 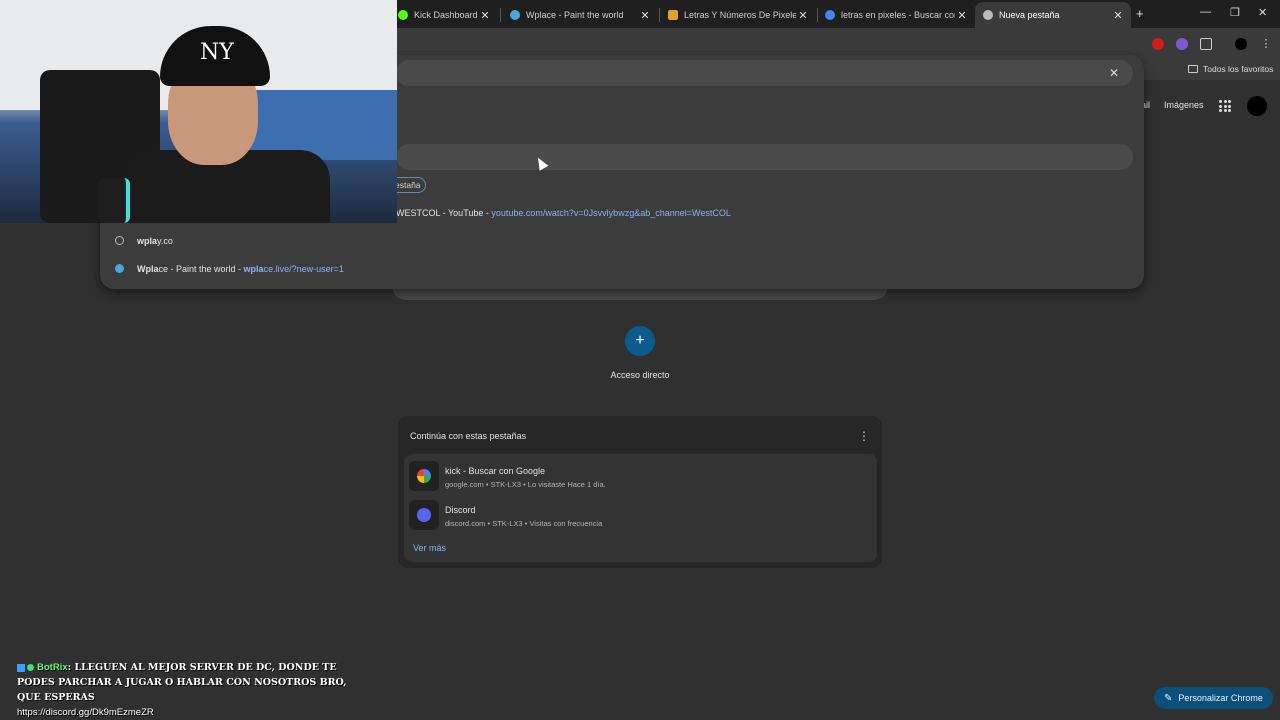 I want to click on suggestion-match: Wpla, so click(x=148, y=269).